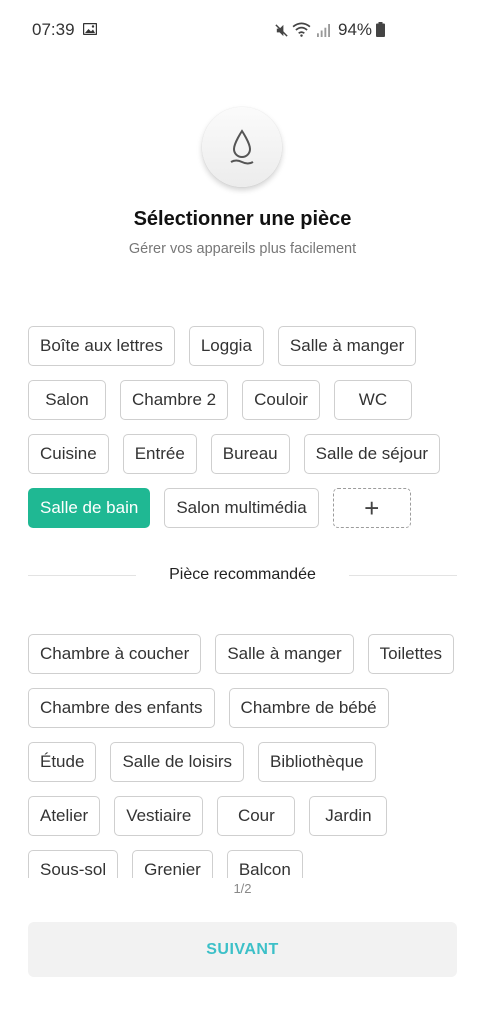 Image resolution: width=485 pixels, height=1024 pixels. I want to click on battery-icon, so click(380, 29).